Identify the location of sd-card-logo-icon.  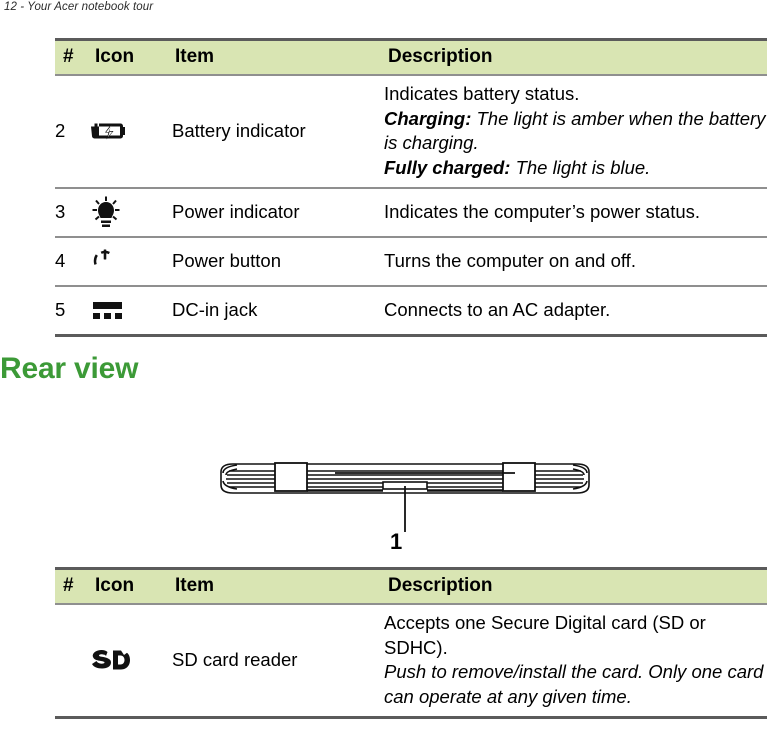
(114, 660).